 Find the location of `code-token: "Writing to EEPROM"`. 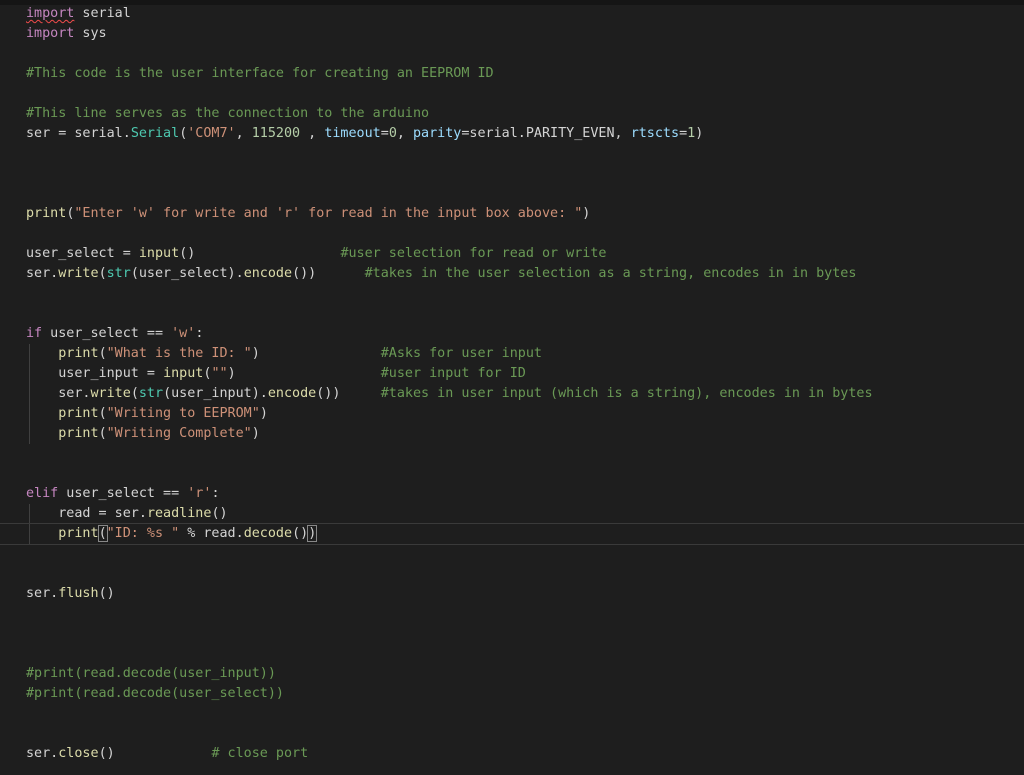

code-token: "Writing to EEPROM" is located at coordinates (183, 413).